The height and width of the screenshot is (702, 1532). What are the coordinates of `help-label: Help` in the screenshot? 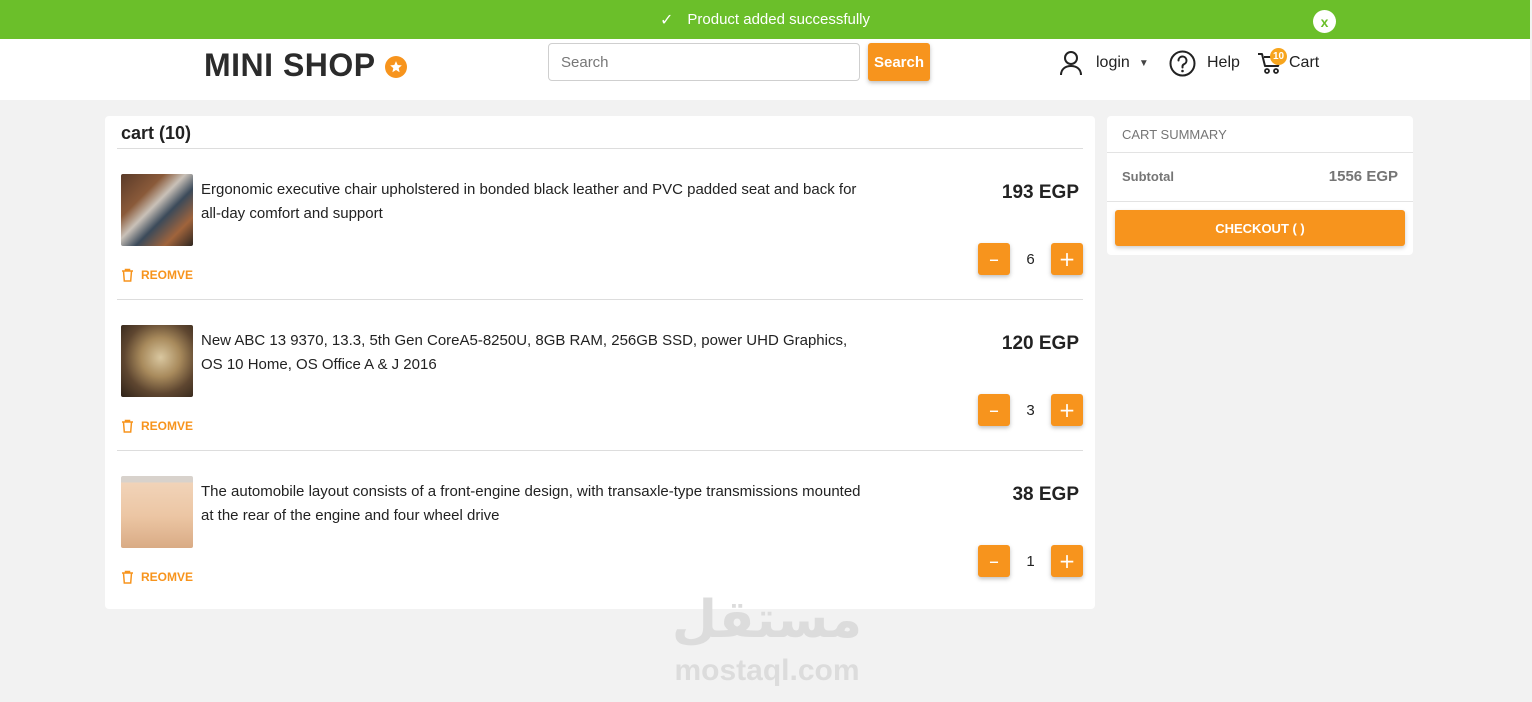 It's located at (1223, 62).